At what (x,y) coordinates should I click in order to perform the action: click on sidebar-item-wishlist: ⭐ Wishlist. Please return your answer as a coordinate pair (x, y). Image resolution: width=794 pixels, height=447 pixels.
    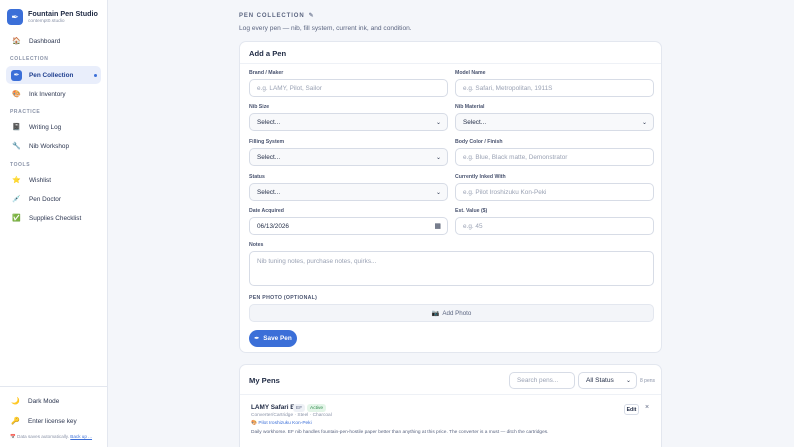
    Looking at the image, I should click on (53, 180).